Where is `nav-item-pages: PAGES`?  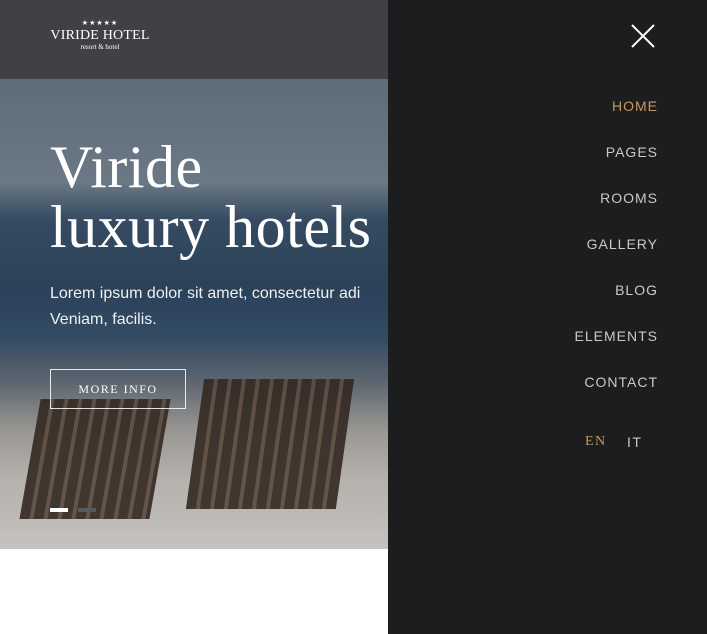
nav-item-pages: PAGES is located at coordinates (616, 163).